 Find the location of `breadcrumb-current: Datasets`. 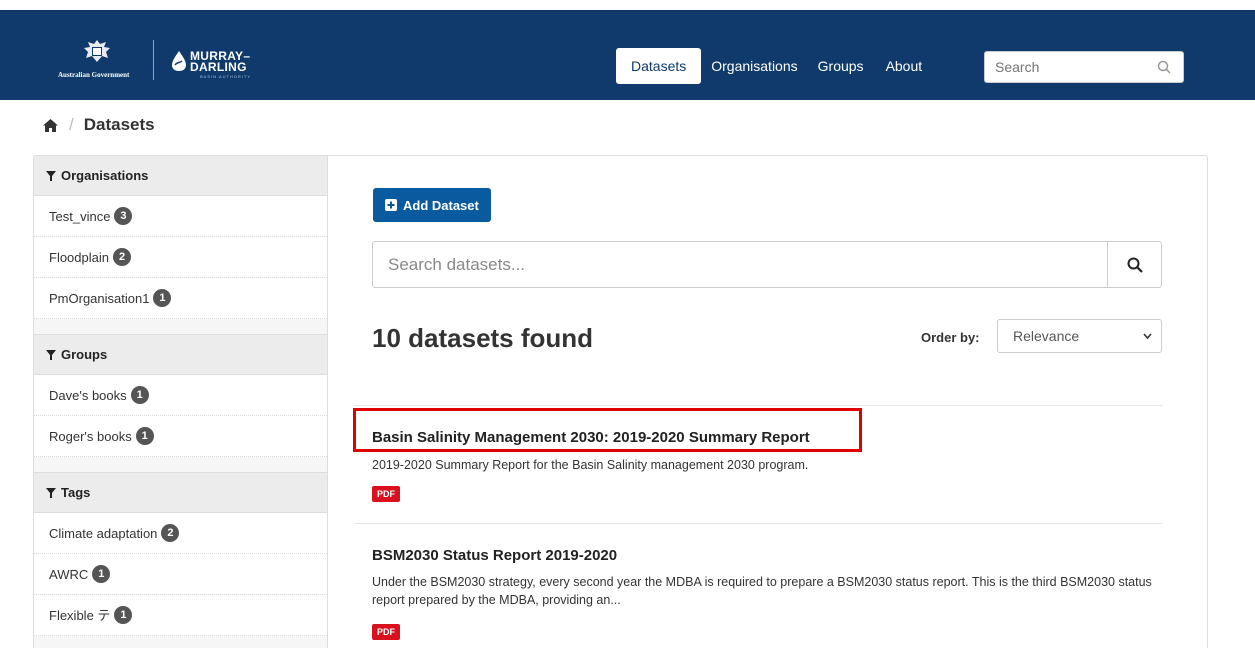

breadcrumb-current: Datasets is located at coordinates (119, 125).